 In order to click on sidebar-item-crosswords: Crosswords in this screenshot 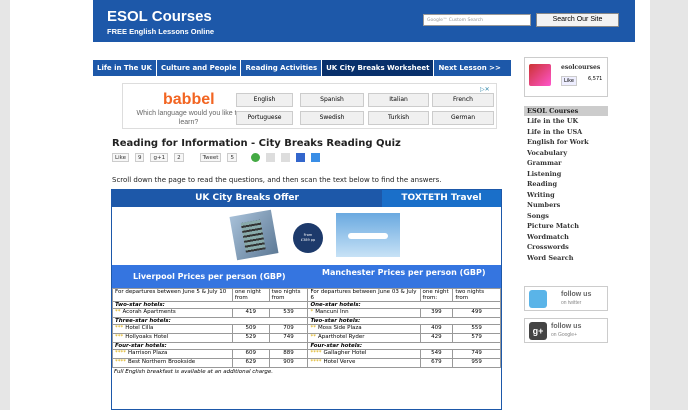, I will do `click(566, 247)`.